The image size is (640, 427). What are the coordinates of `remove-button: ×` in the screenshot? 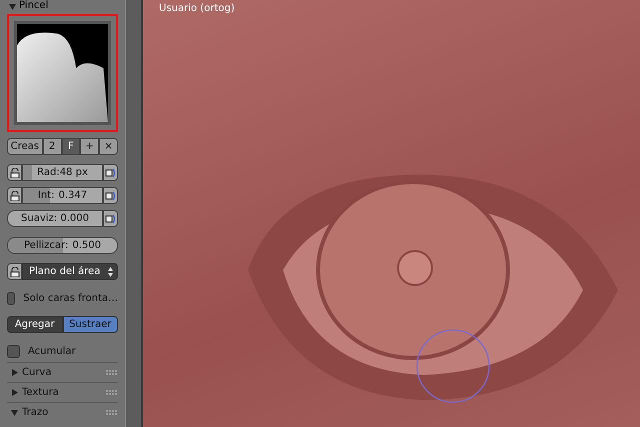 It's located at (108, 146).